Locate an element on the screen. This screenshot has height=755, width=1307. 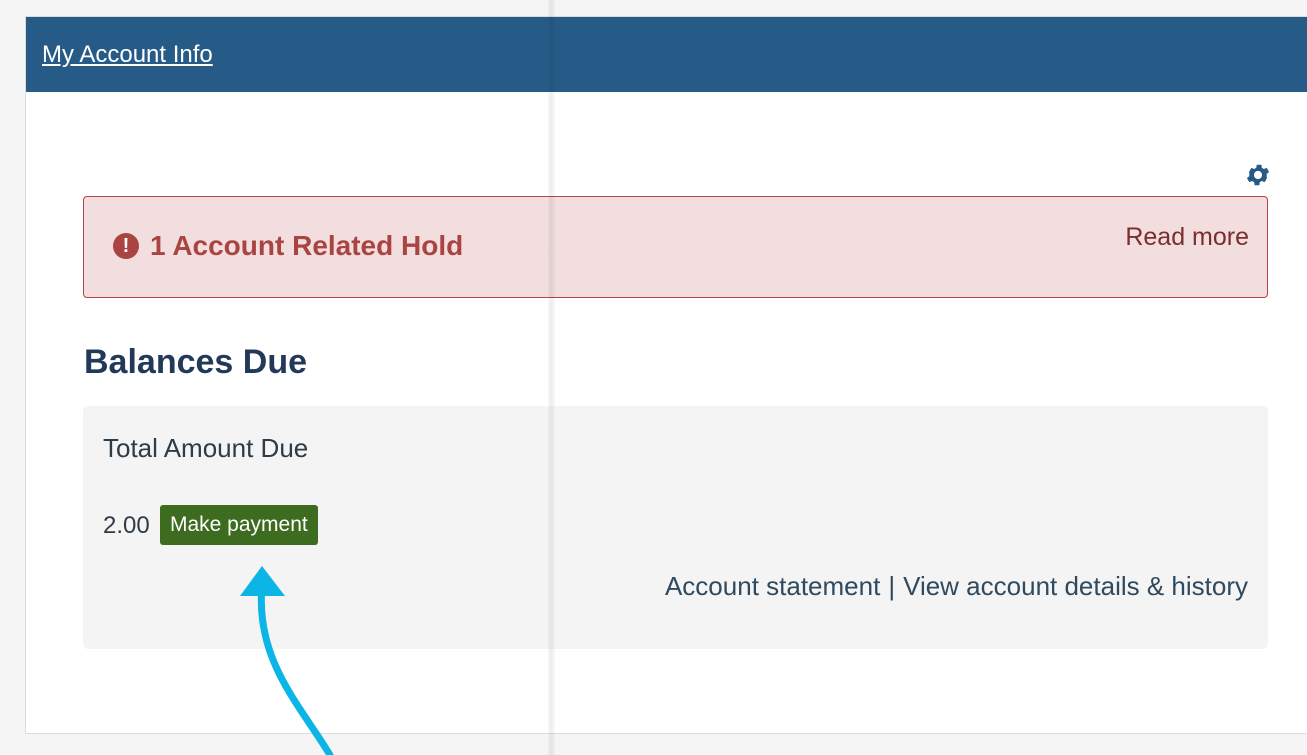
make-payment-button: Make payment is located at coordinates (239, 525).